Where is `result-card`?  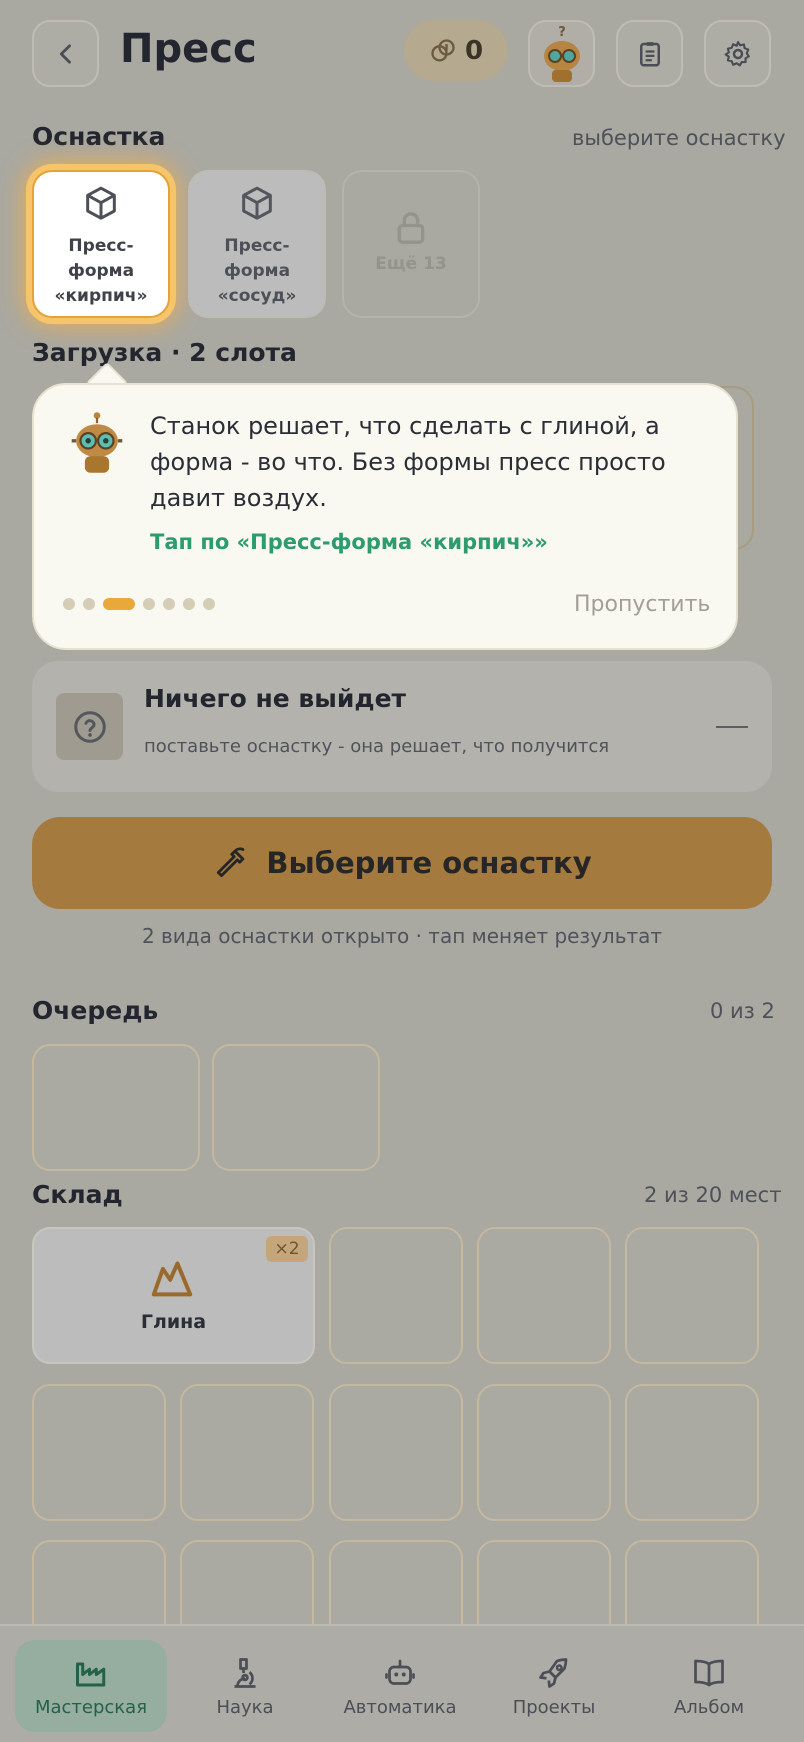
result-card is located at coordinates (402, 726).